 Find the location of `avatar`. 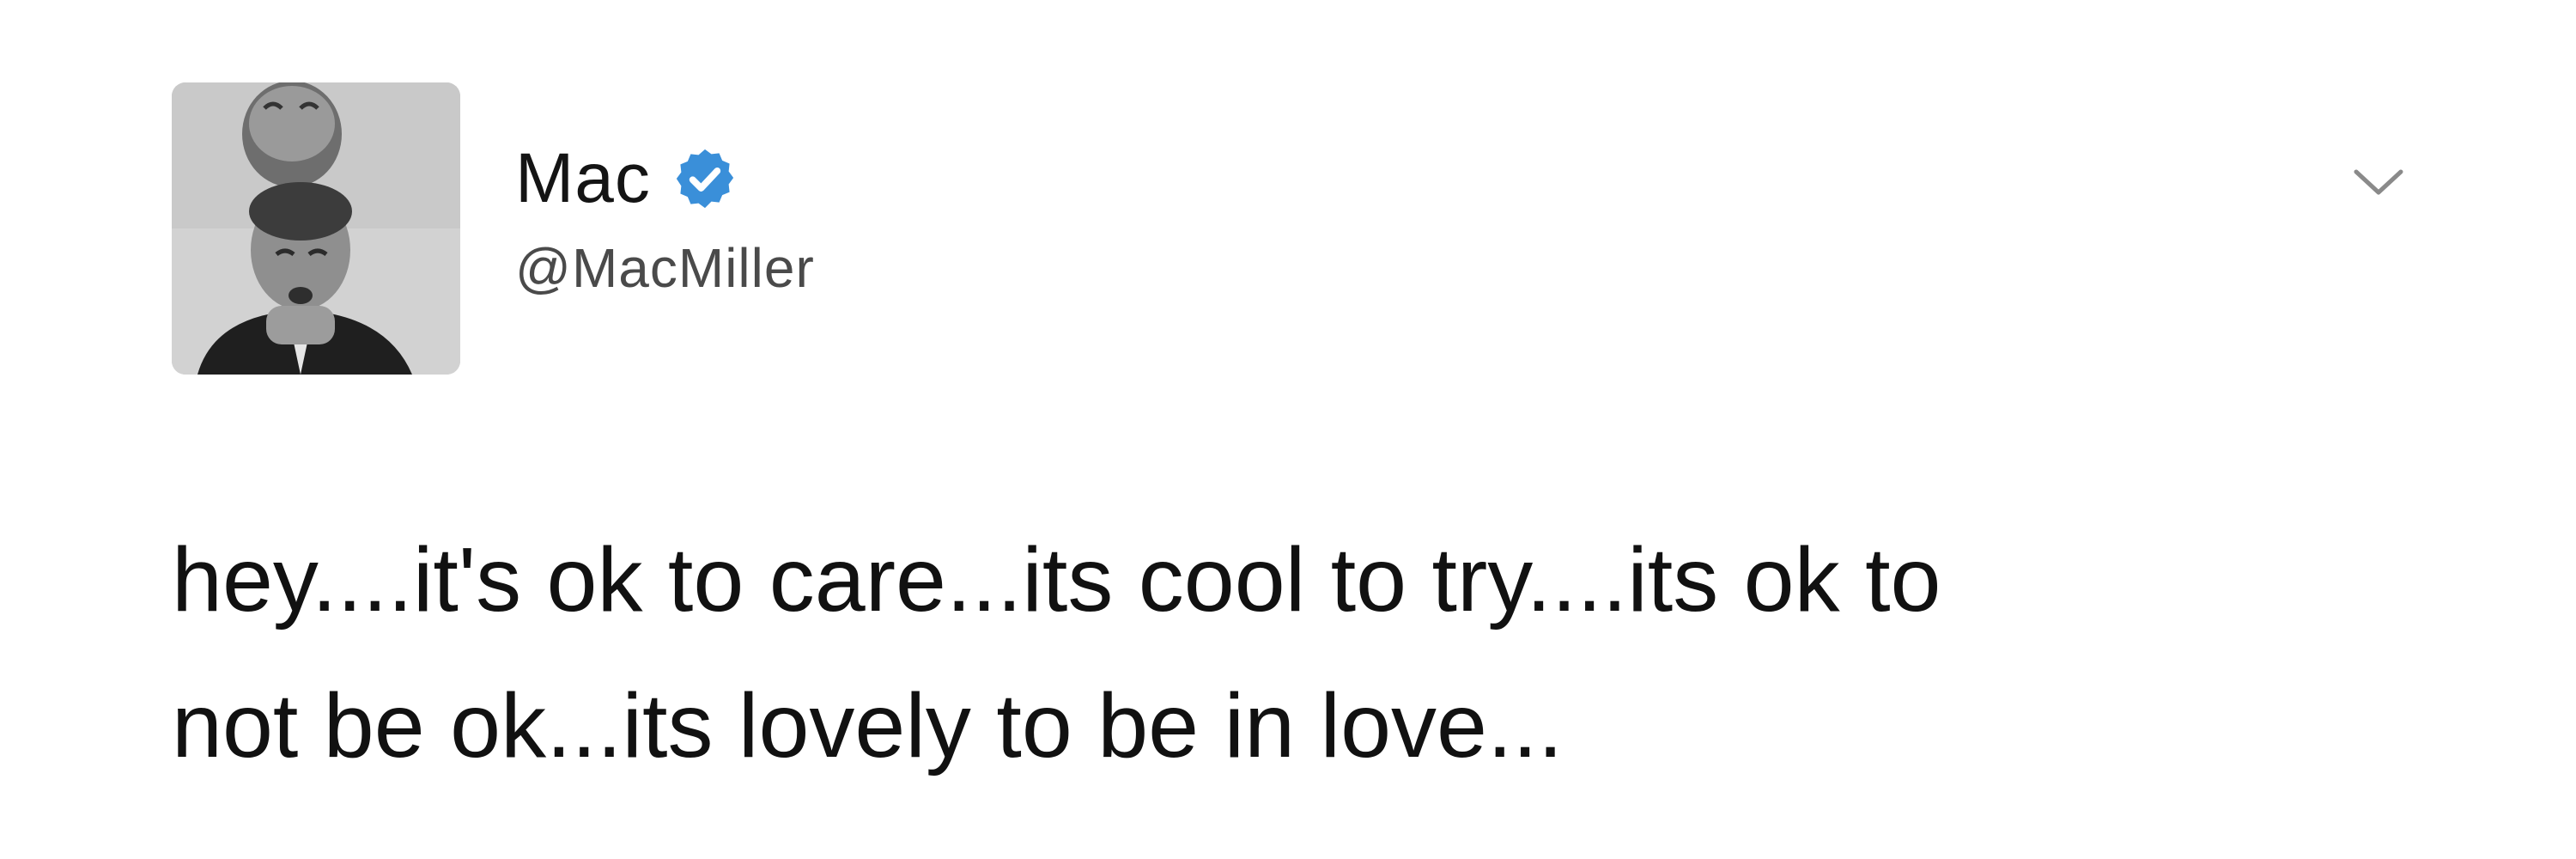

avatar is located at coordinates (316, 229).